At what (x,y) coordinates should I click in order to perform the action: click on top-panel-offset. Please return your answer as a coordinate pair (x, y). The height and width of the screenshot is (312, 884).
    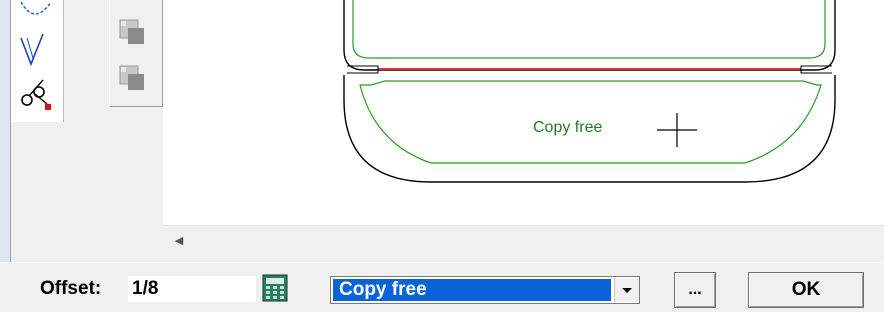
    Looking at the image, I should click on (589, 29).